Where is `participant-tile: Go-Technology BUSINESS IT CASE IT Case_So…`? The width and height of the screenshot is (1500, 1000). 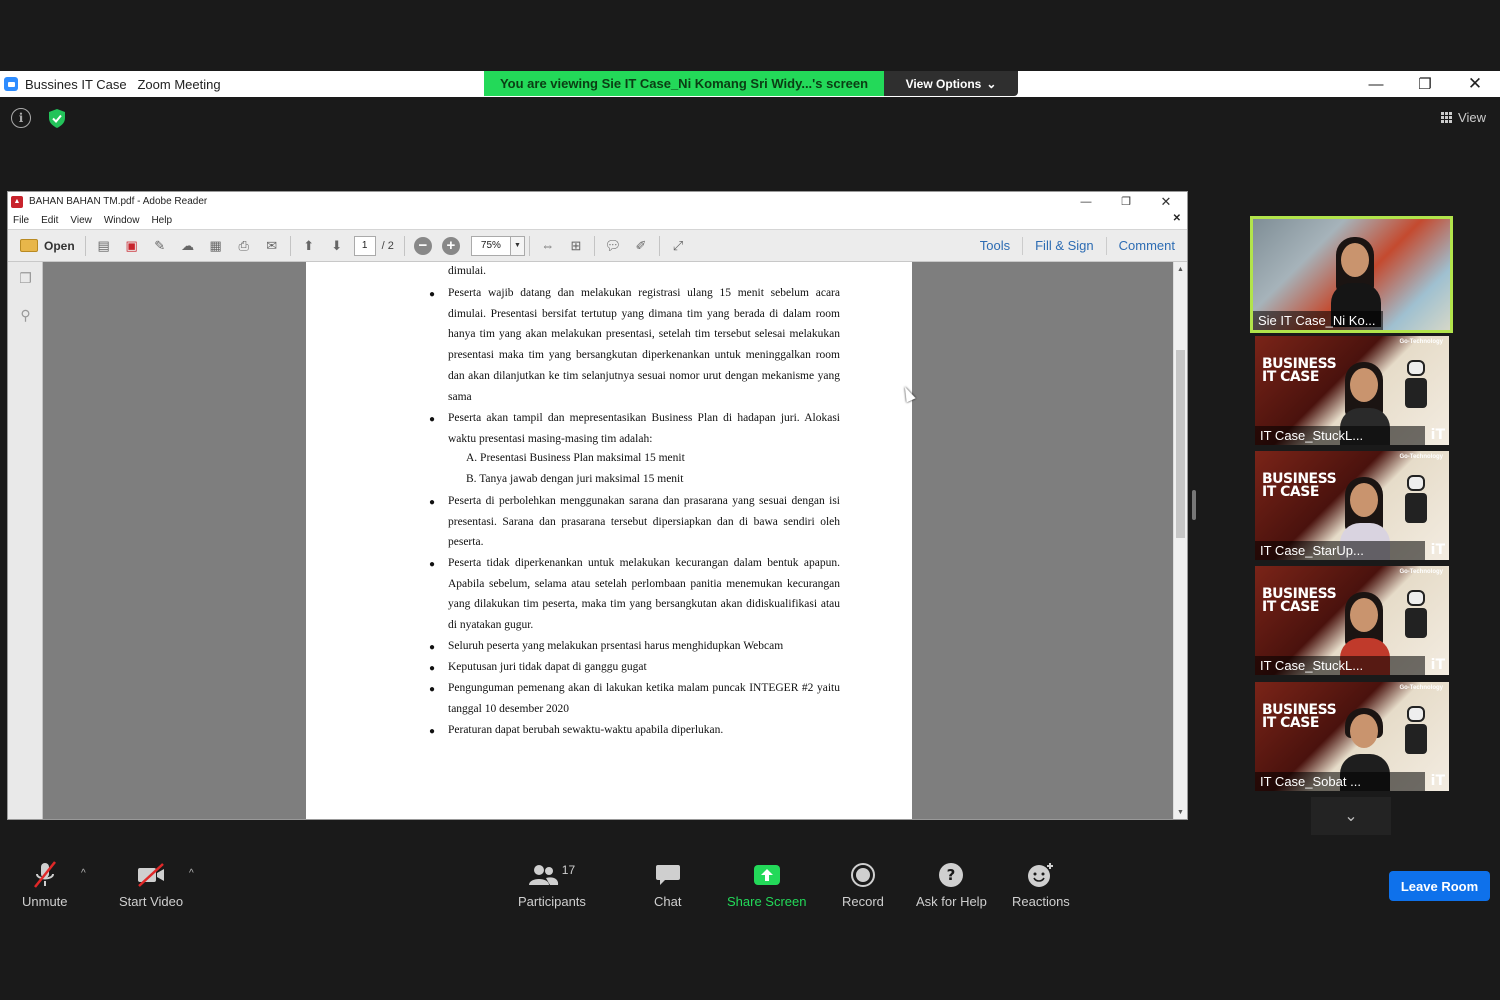 participant-tile: Go-Technology BUSINESS IT CASE IT Case_So… is located at coordinates (1352, 736).